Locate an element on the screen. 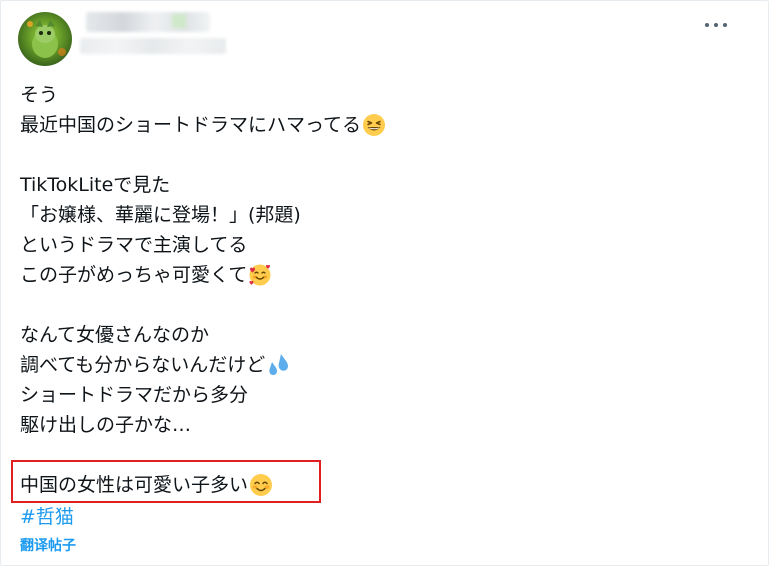 This screenshot has height=566, width=769. post-line: ショートドラマだから多分 is located at coordinates (134, 395).